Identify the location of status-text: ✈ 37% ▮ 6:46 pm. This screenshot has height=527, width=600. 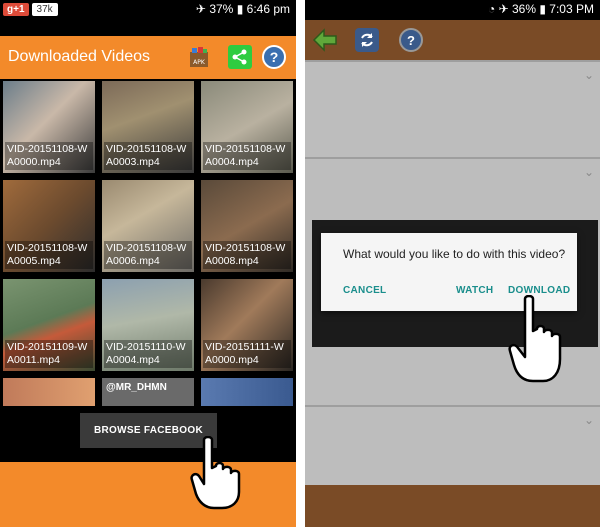
(243, 9).